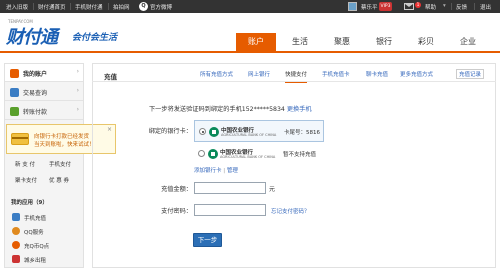  What do you see at coordinates (14, 73) in the screenshot?
I see `account-icon` at bounding box center [14, 73].